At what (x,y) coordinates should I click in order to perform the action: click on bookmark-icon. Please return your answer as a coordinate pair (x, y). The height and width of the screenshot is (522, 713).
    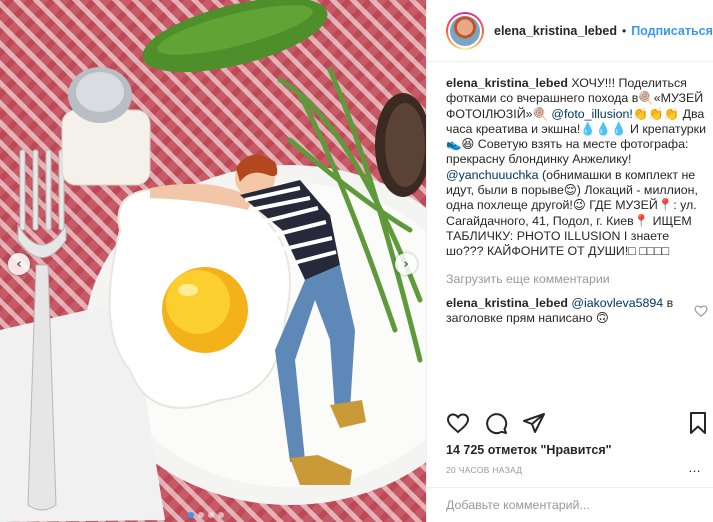
    Looking at the image, I should click on (698, 423).